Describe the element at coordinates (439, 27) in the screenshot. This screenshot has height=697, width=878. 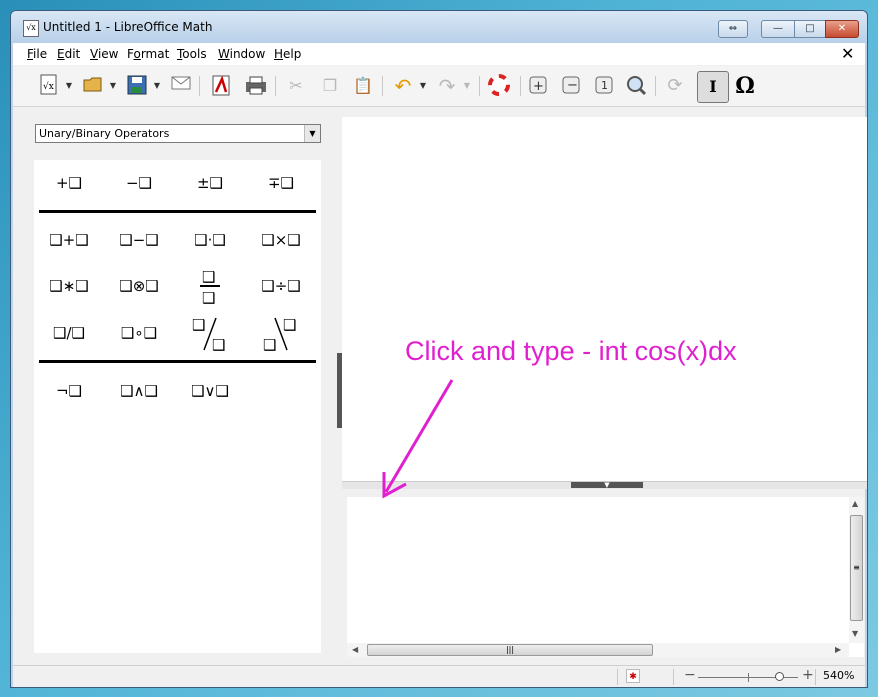
I see `title-bar: √x Untitled 1 - LibreOffice Math ⇔ — □ ✕` at that location.